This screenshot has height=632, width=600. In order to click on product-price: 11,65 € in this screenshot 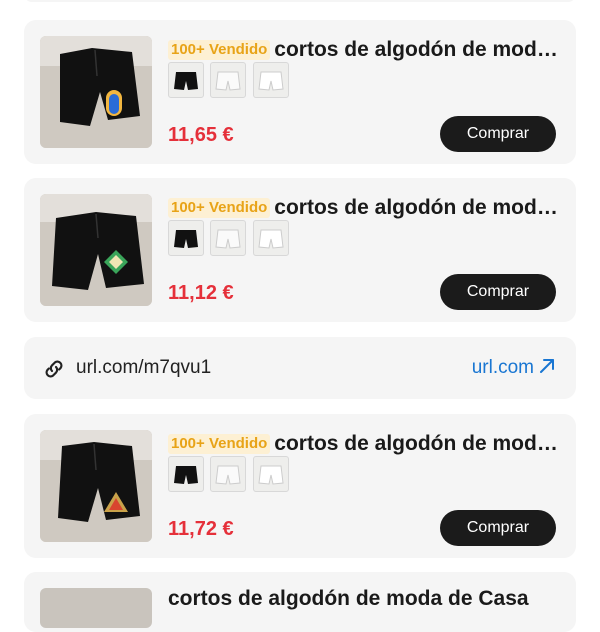, I will do `click(201, 135)`.